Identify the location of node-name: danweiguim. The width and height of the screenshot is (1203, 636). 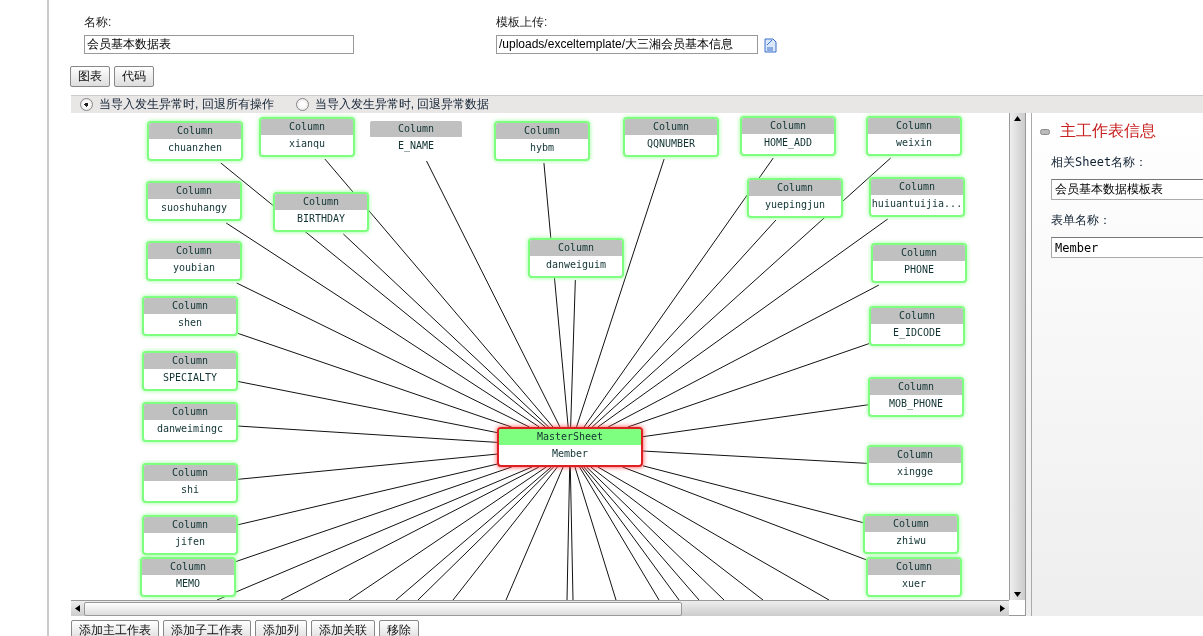
(576, 265).